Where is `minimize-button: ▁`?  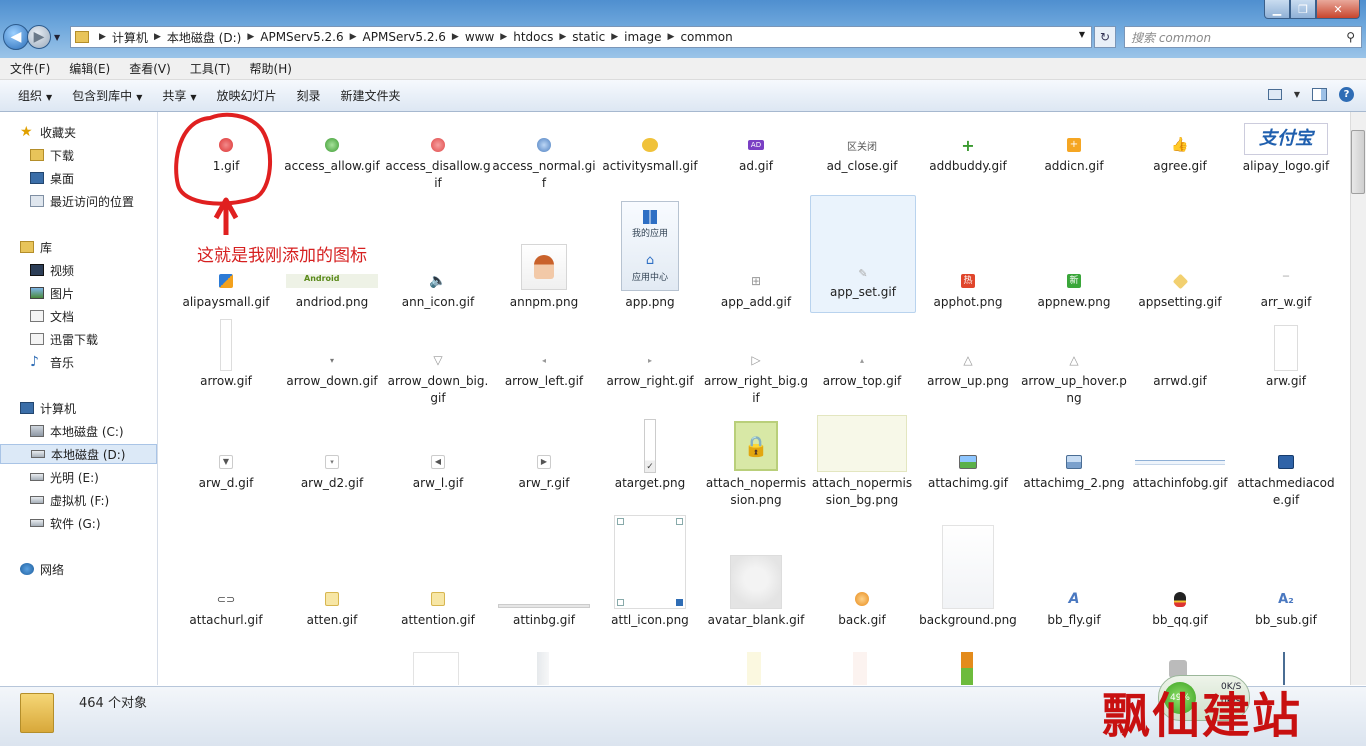
minimize-button: ▁ is located at coordinates (1277, 9).